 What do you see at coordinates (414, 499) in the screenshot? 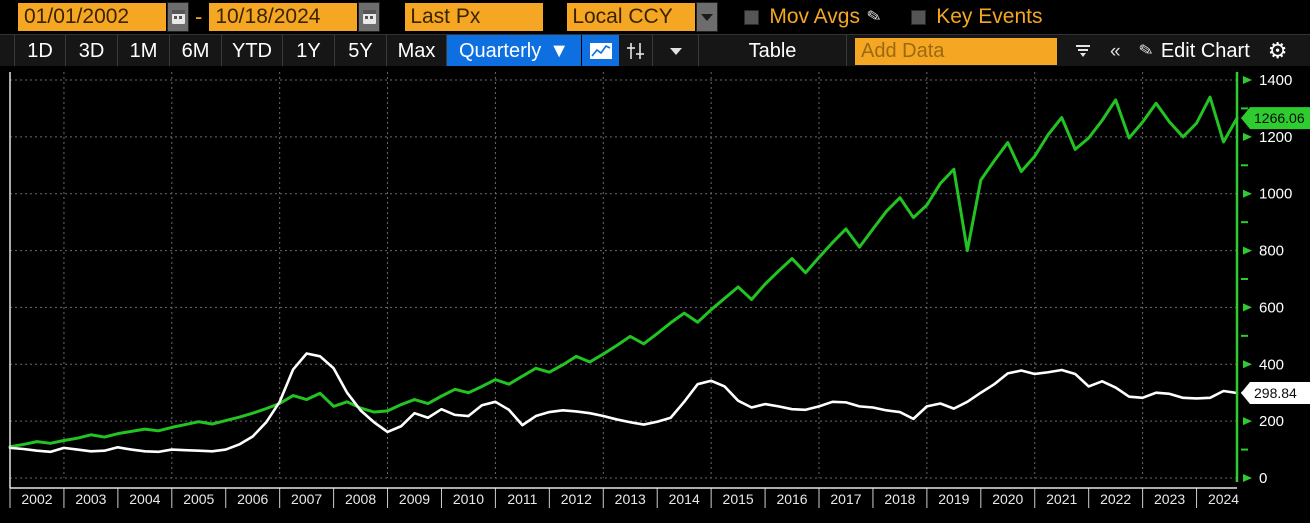
I see `x-axis-tick-label: 2009` at bounding box center [414, 499].